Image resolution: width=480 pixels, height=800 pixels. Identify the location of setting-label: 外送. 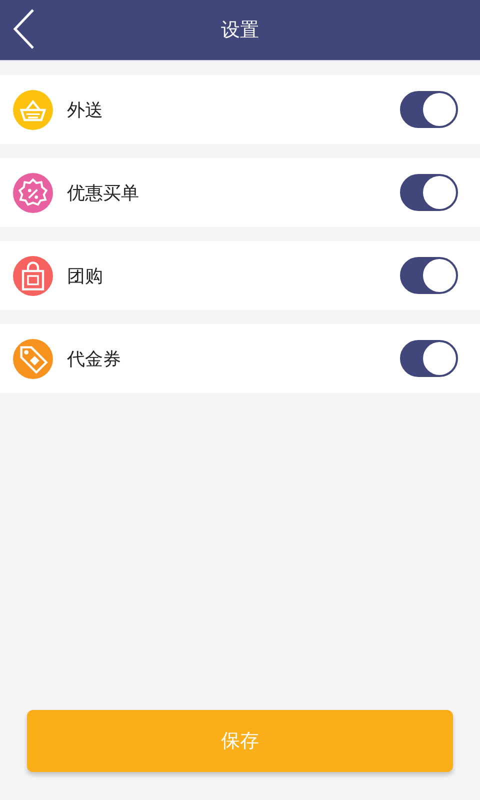
(85, 110).